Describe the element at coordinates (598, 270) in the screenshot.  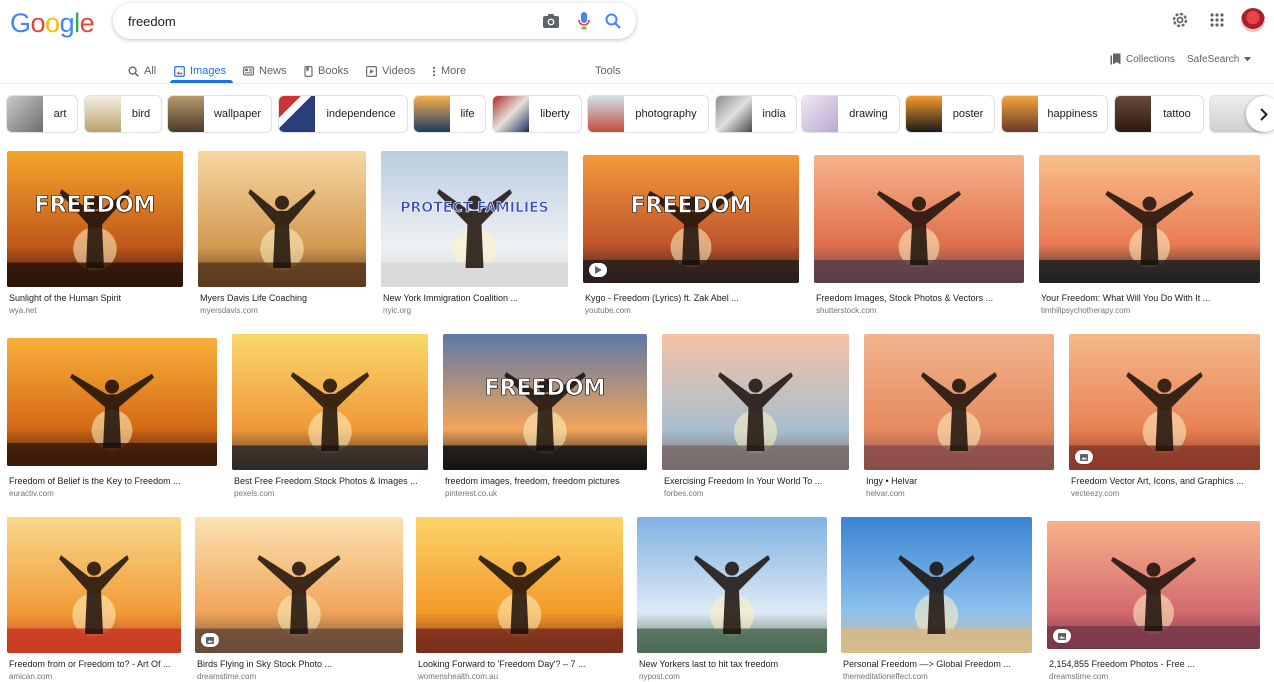
I see `video-play-badge-icon` at that location.